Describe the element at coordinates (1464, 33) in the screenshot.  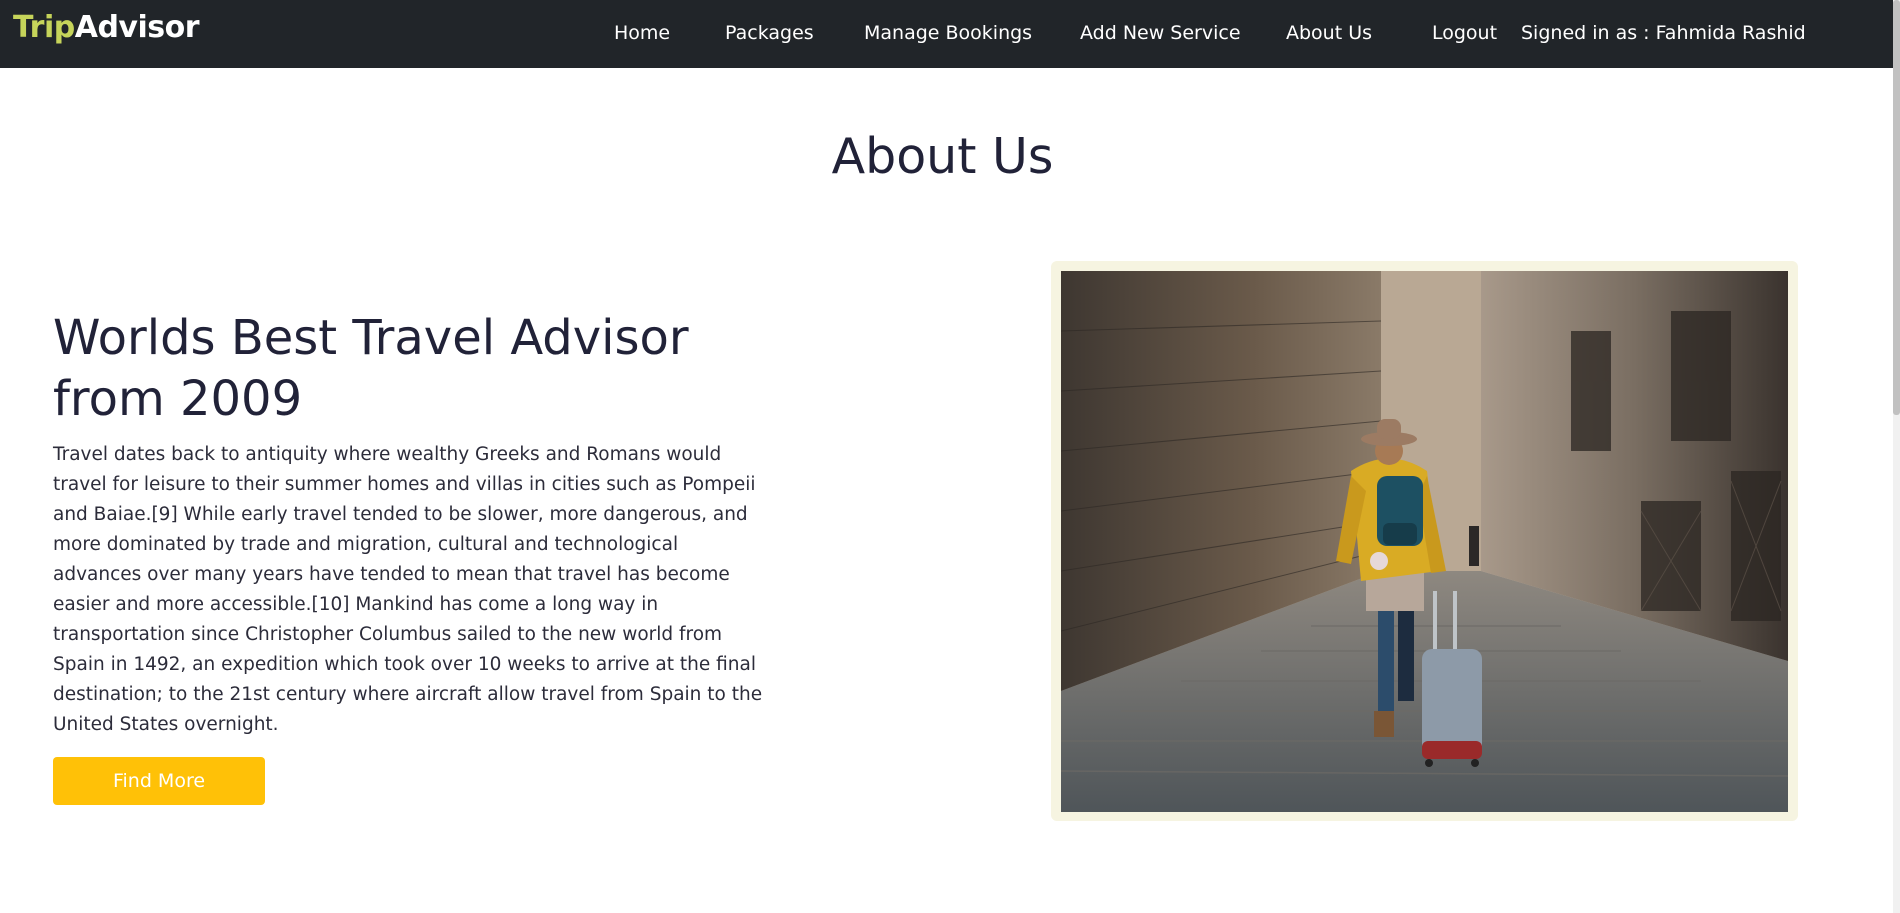
I see `logout-button: Logout` at that location.